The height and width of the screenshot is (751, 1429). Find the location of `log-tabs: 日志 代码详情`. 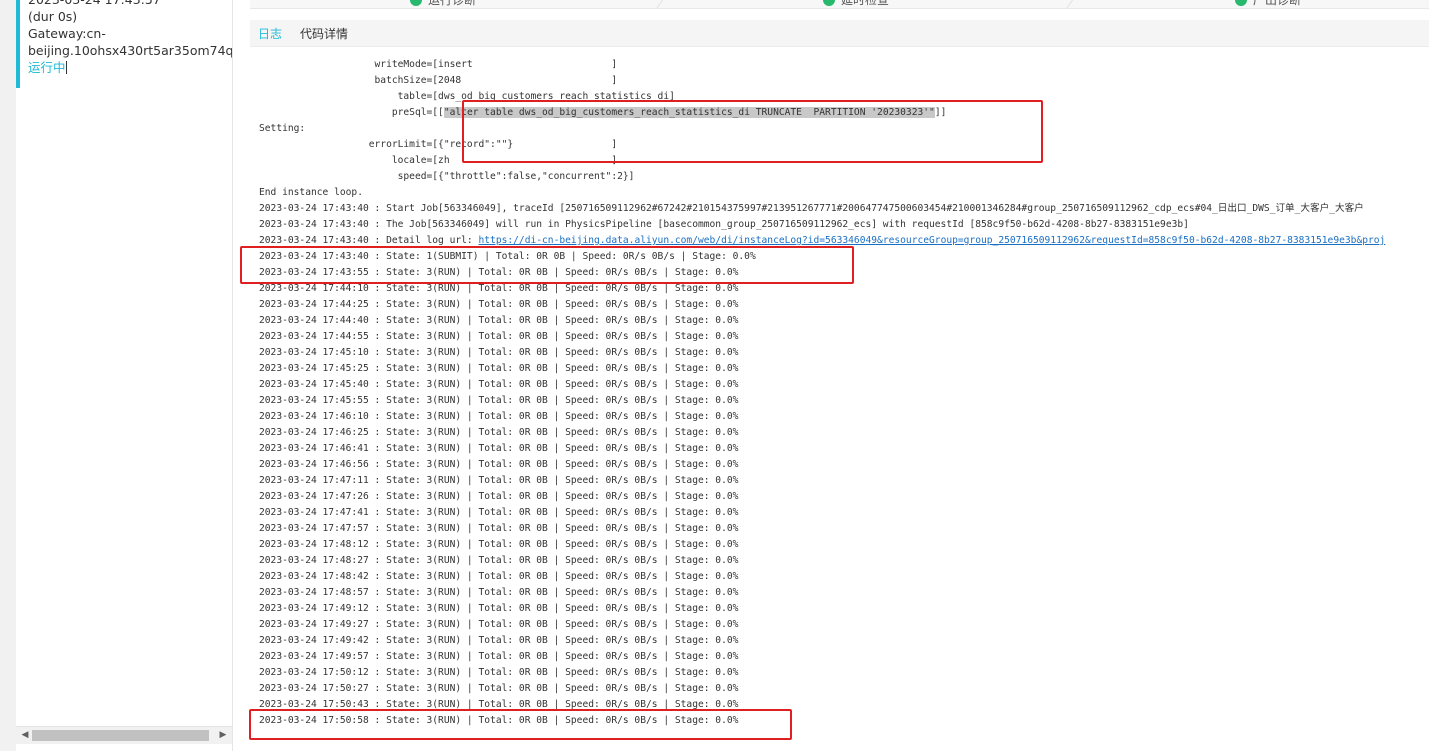

log-tabs: 日志 代码详情 is located at coordinates (839, 33).